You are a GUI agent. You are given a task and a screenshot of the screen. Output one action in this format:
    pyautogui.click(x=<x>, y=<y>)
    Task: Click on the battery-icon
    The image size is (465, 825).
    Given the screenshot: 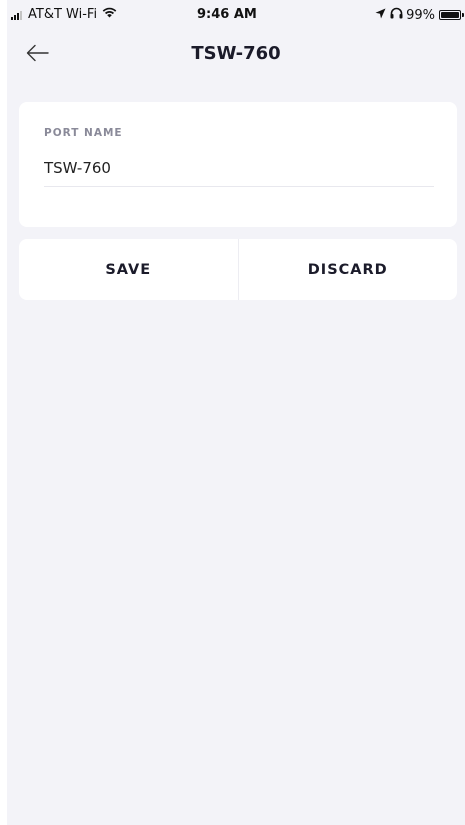 What is the action you would take?
    pyautogui.click(x=451, y=15)
    